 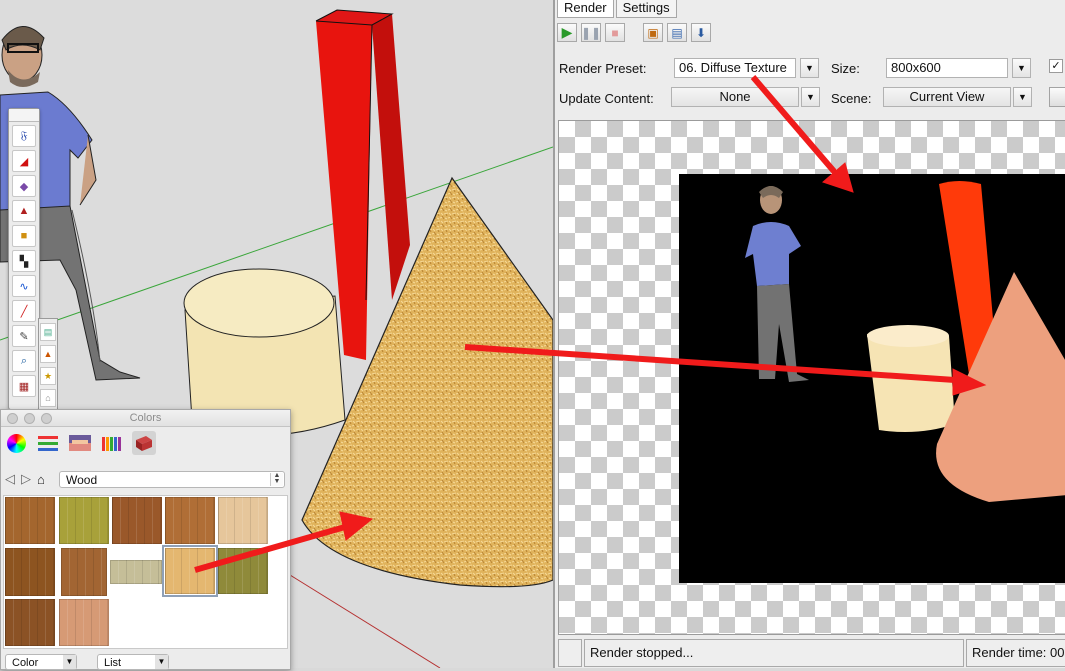 I want to click on colors-nav: ◁ ▷ ⌂, so click(x=25, y=479).